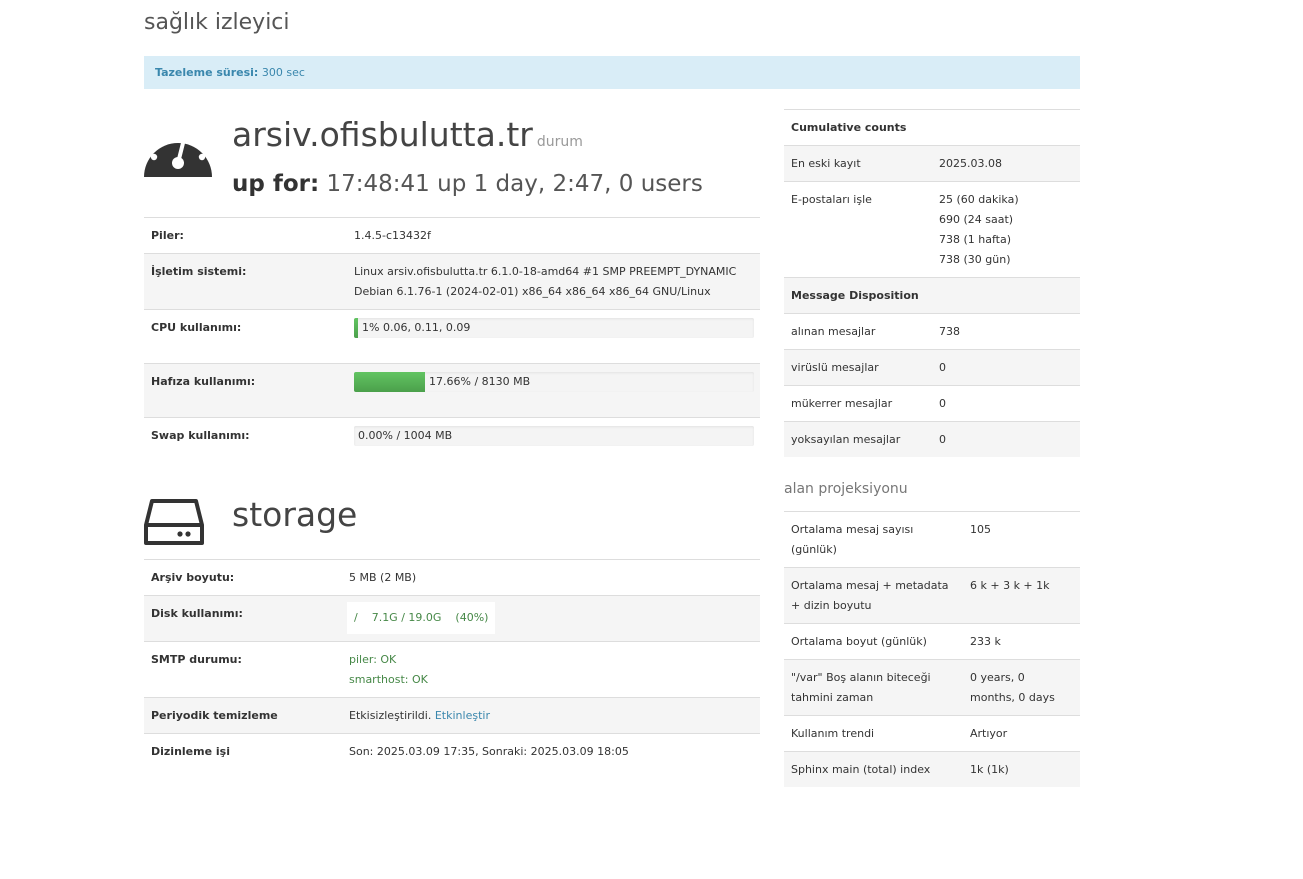  Describe the element at coordinates (858, 331) in the screenshot. I see `received-messages-label: alınan mesajlar` at that location.